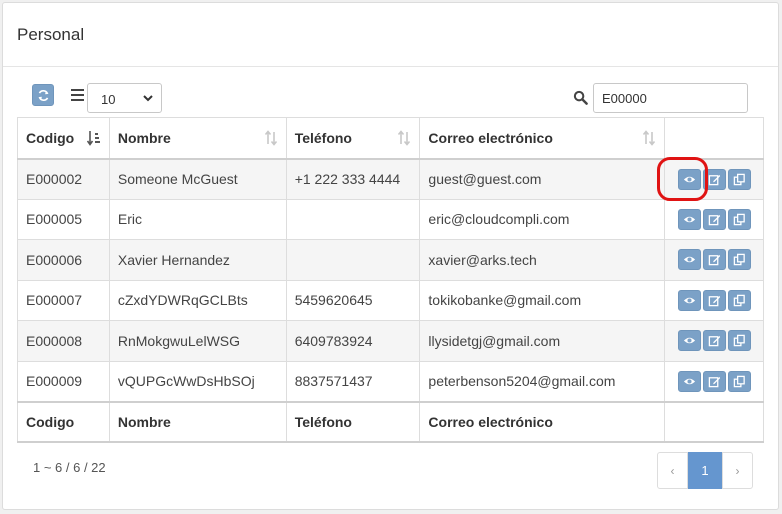 The height and width of the screenshot is (514, 782). Describe the element at coordinates (353, 300) in the screenshot. I see `cell-telefono: 5459620645` at that location.